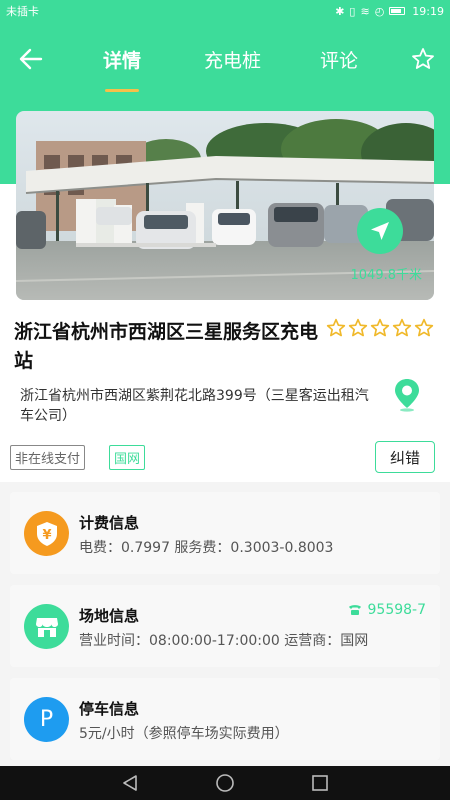 This screenshot has width=450, height=800. What do you see at coordinates (206, 548) in the screenshot?
I see `fee-desc: 电费：0.7997 服务费：0.3003-0.8003` at bounding box center [206, 548].